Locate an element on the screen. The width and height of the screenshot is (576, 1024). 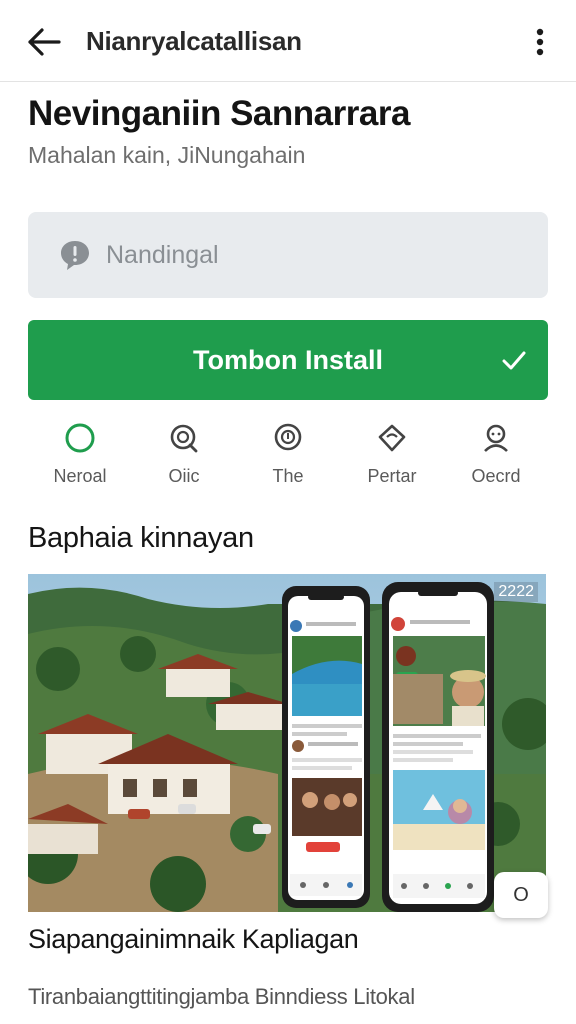
screenshot-badge: 2222 is located at coordinates (516, 592).